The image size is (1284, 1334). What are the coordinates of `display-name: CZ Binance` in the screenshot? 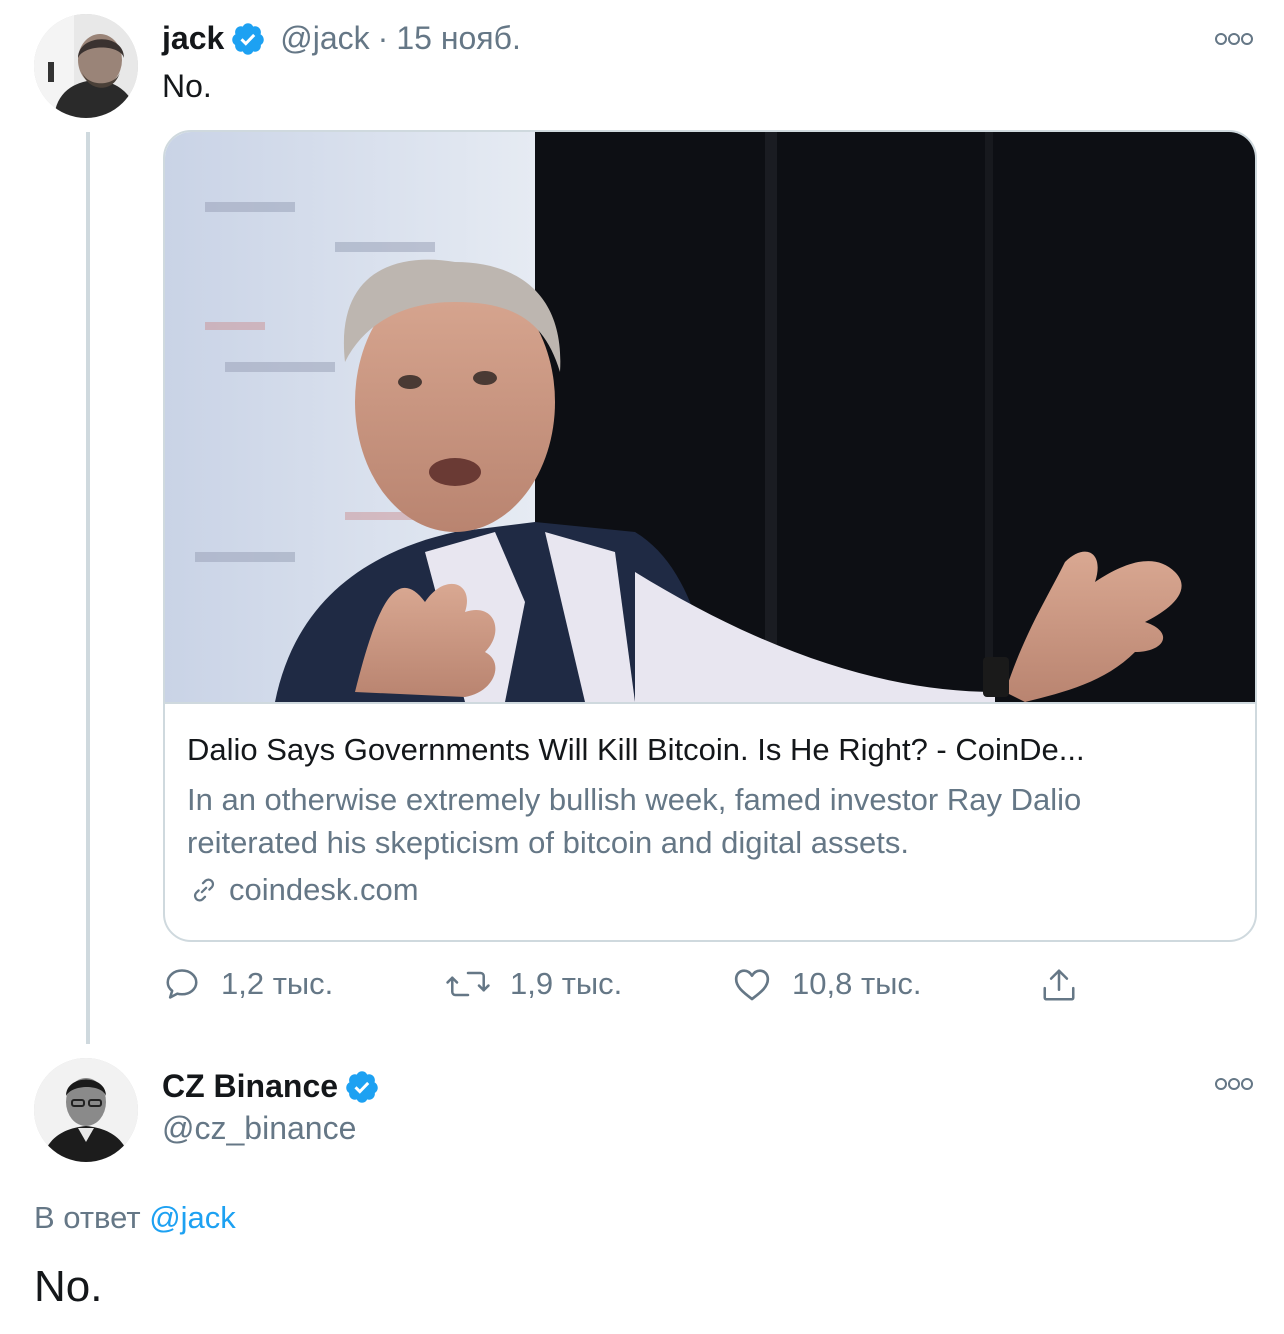 It's located at (250, 1086).